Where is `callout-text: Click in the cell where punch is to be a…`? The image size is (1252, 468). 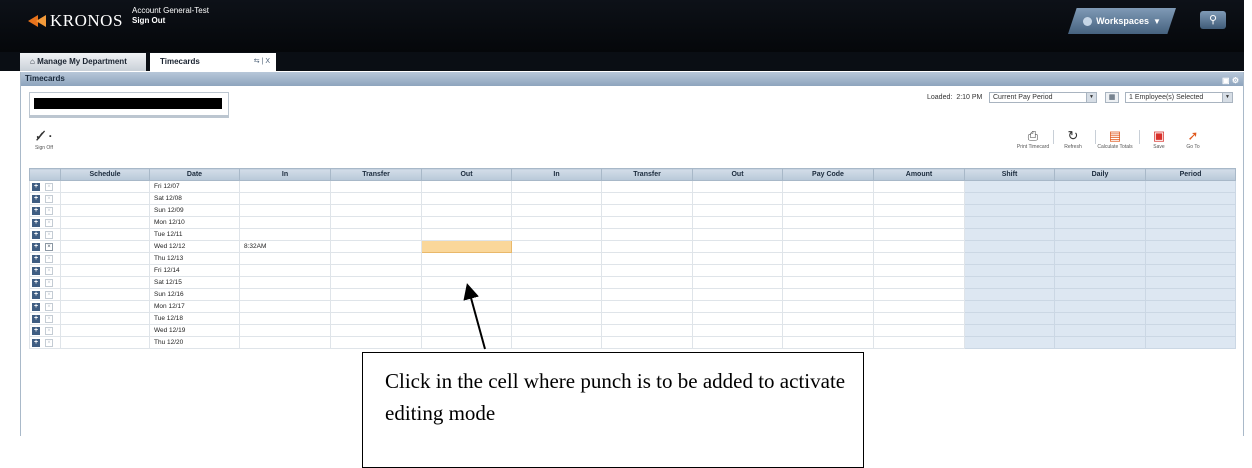
callout-text: Click in the cell where punch is to be a… is located at coordinates (615, 397).